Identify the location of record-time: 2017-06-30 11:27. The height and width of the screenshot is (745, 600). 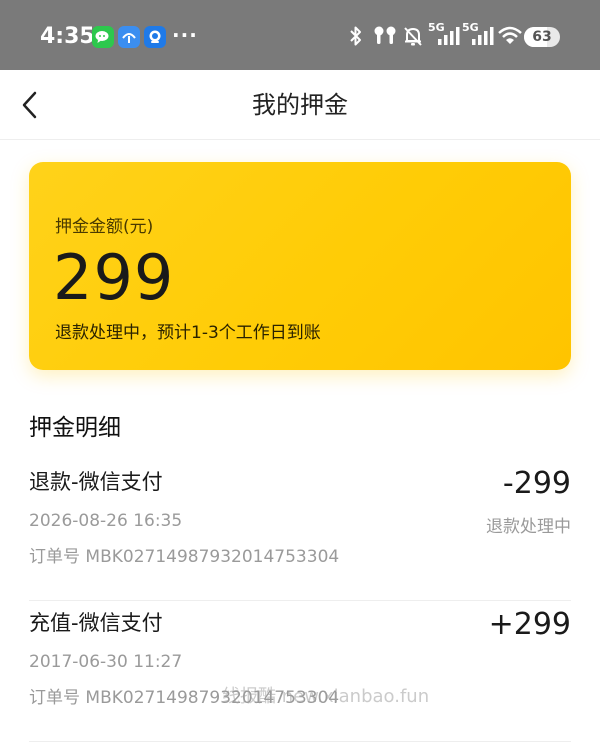
(106, 662).